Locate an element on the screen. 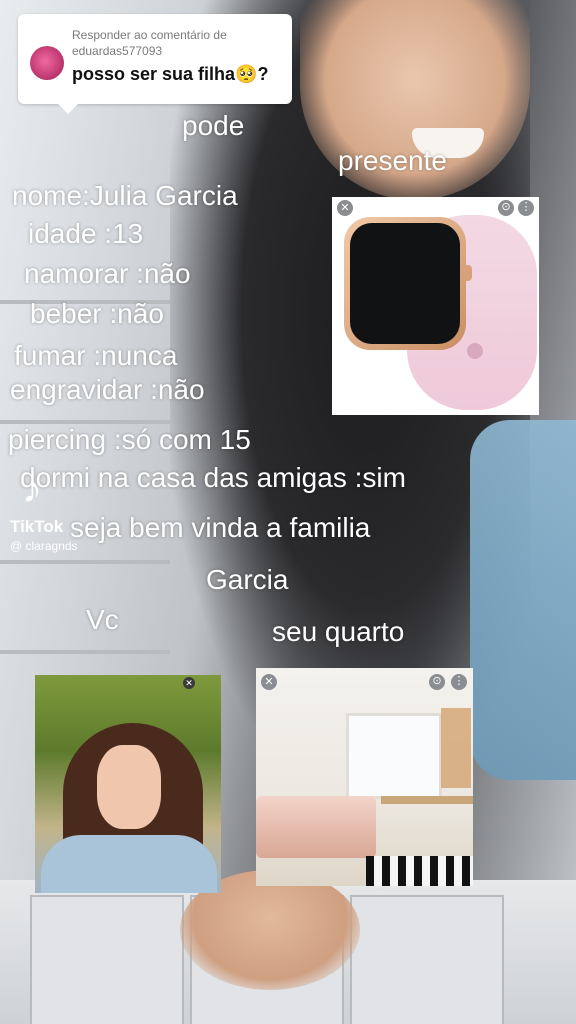 This screenshot has width=576, height=1024. text-bem-vinda: seja bem vinda a familia is located at coordinates (220, 527).